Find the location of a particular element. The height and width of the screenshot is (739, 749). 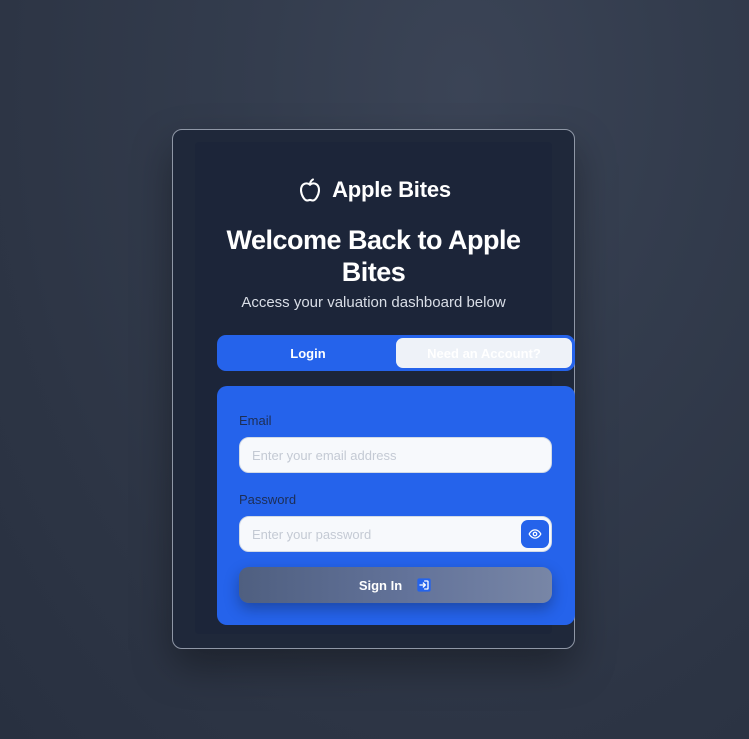

email-label: Email is located at coordinates (255, 420).